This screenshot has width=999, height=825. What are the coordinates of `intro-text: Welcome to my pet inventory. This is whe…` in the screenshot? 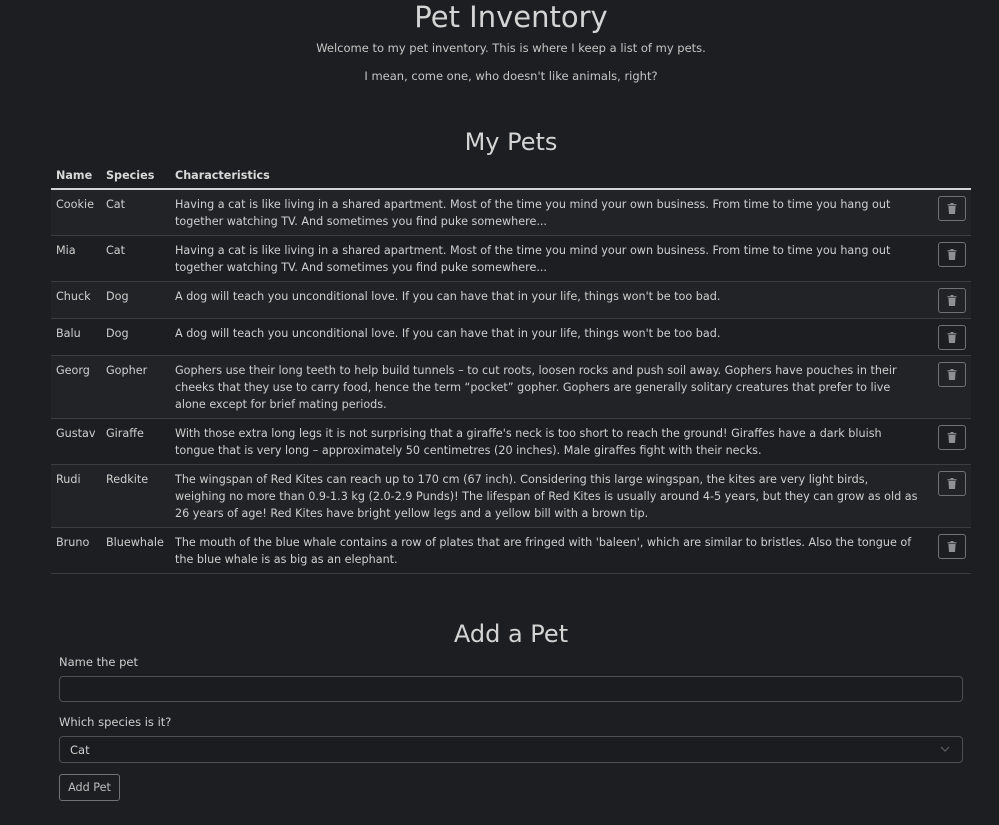 It's located at (511, 48).